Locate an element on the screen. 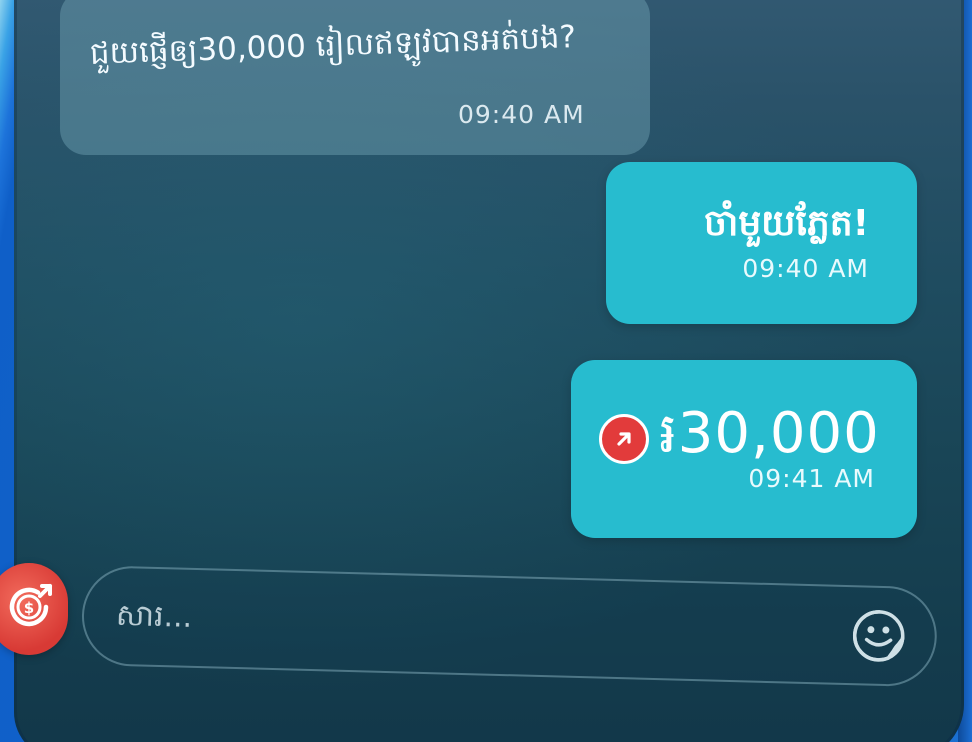 Image resolution: width=972 pixels, height=742 pixels. arrow-up-right-icon is located at coordinates (624, 439).